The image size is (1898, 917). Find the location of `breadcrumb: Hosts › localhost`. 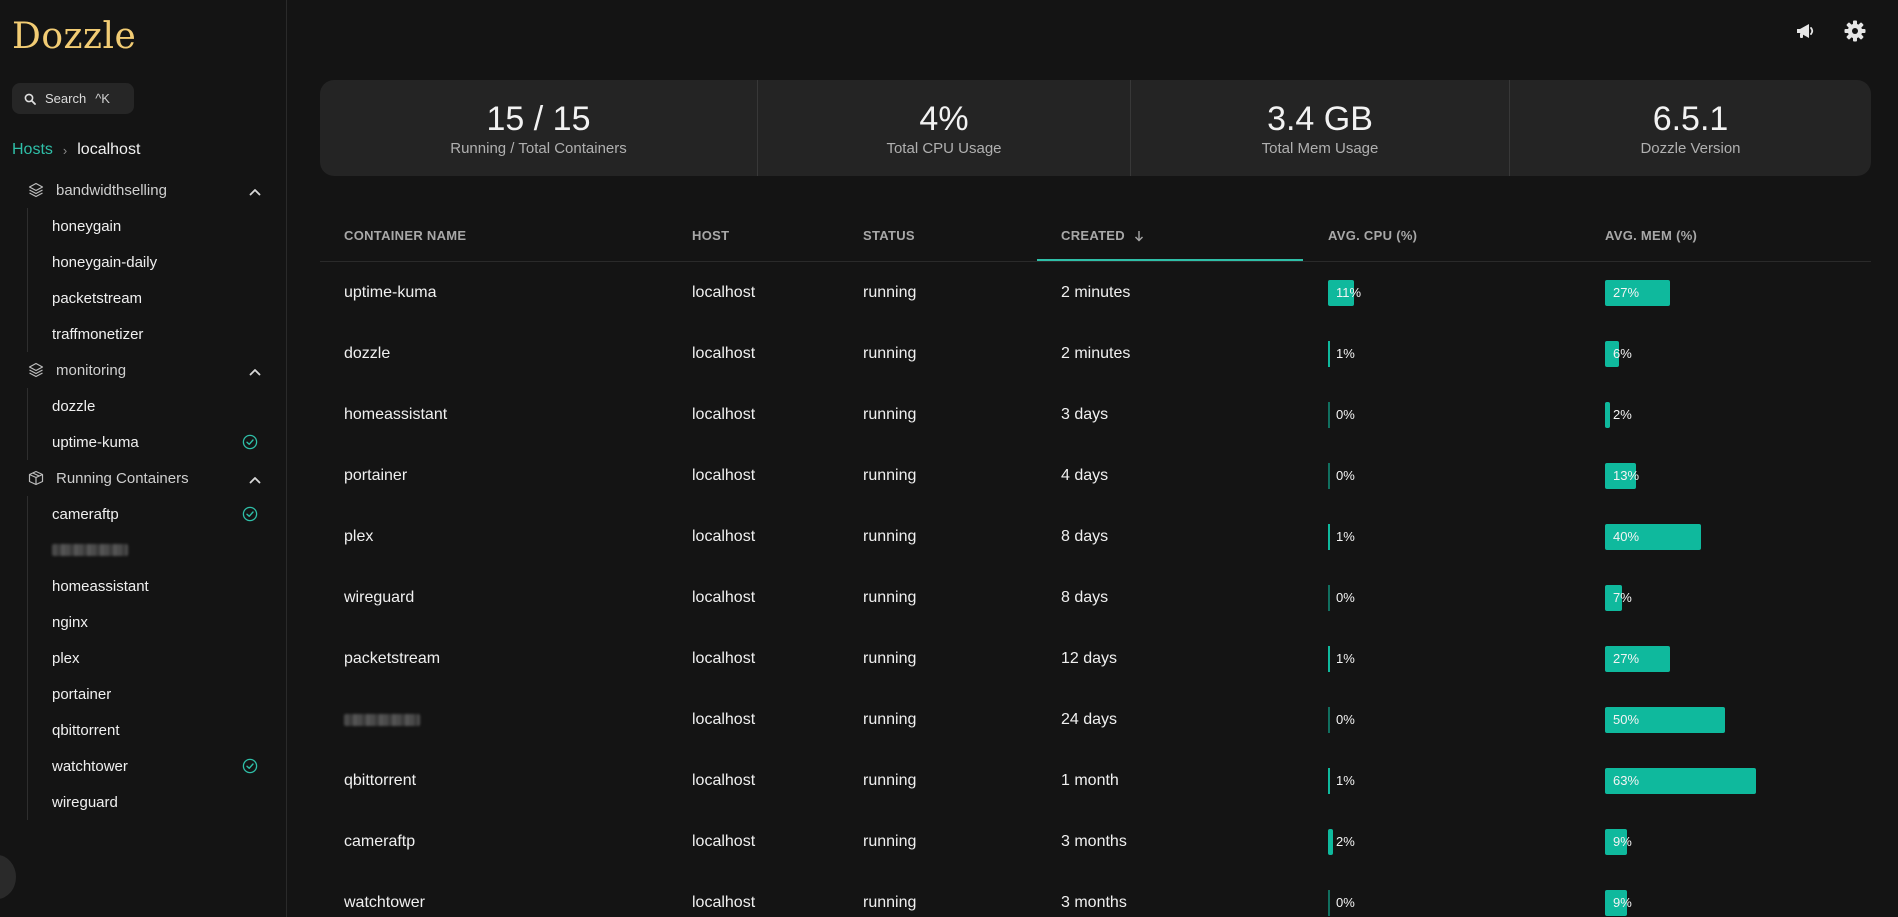

breadcrumb: Hosts › localhost is located at coordinates (76, 150).